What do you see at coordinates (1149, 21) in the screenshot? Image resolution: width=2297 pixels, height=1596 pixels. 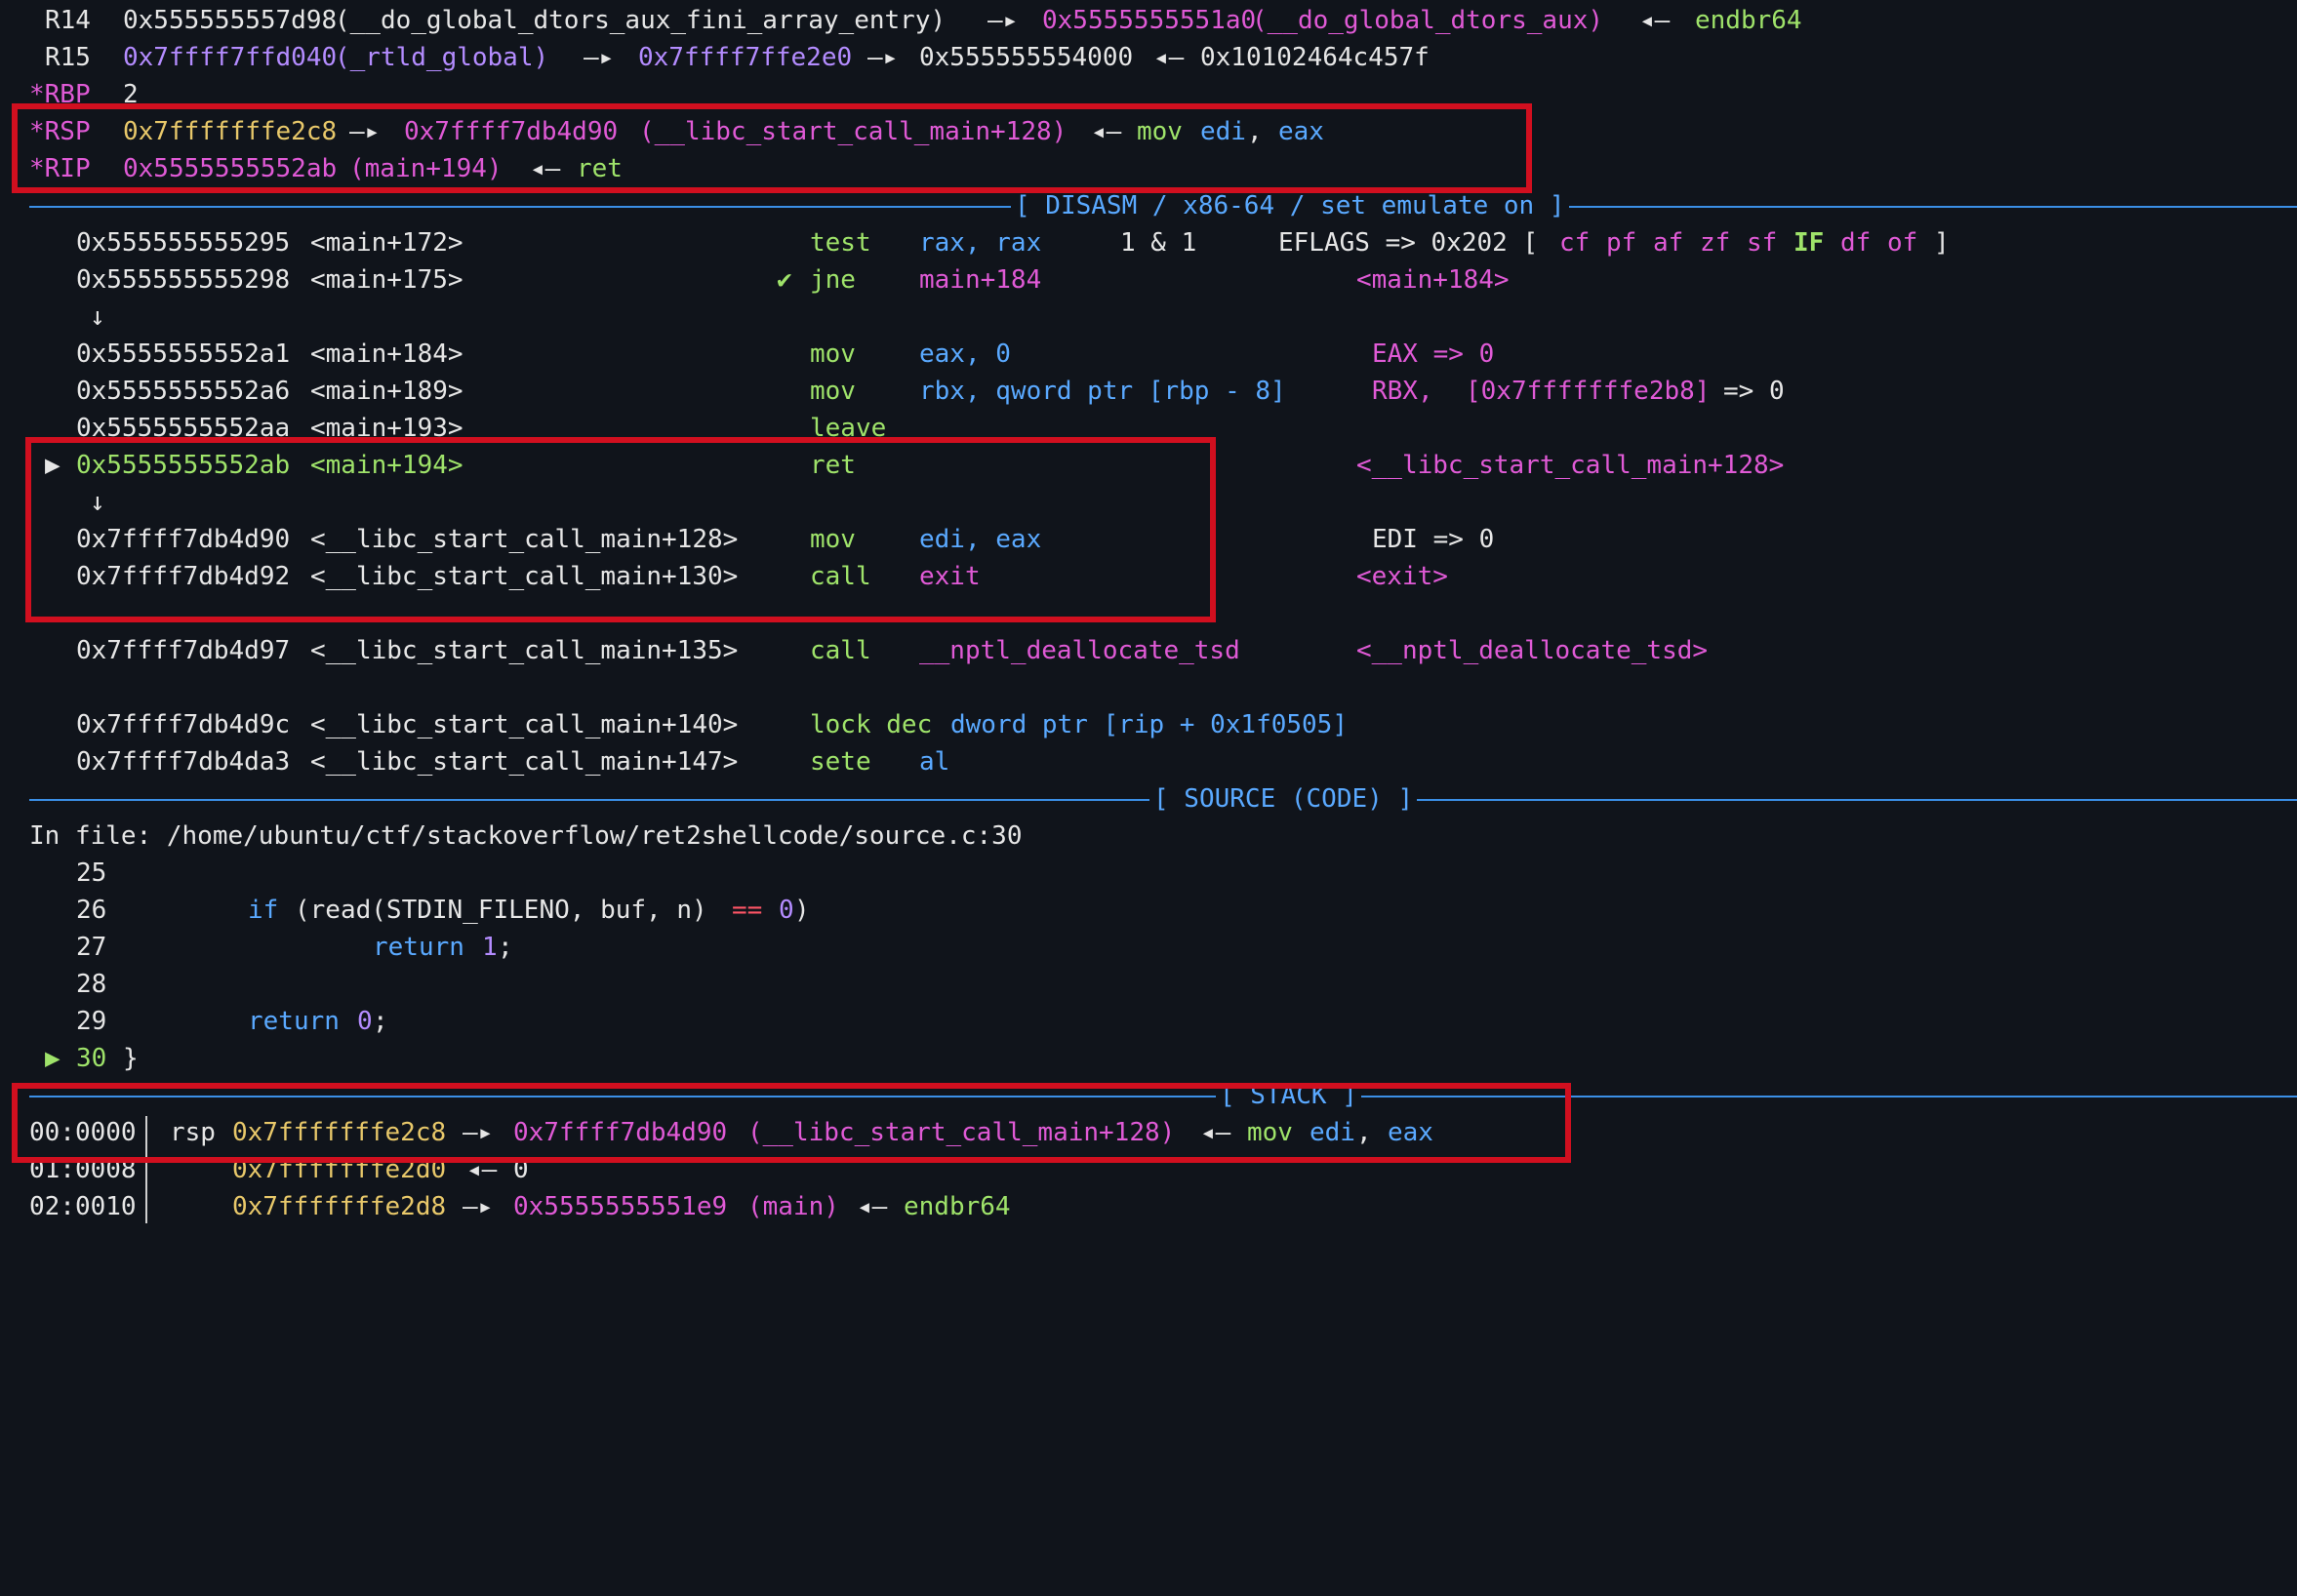 I see `pointer-value: 0x5555555551a0` at bounding box center [1149, 21].